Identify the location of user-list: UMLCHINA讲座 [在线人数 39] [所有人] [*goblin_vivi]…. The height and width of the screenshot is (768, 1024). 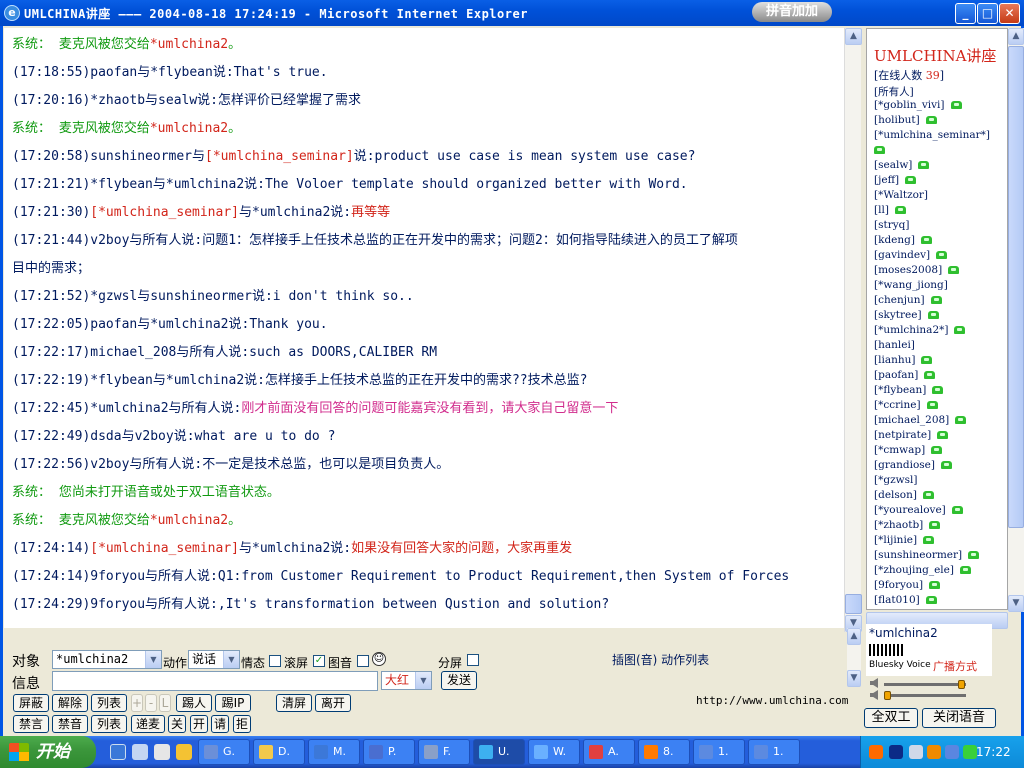
(937, 319).